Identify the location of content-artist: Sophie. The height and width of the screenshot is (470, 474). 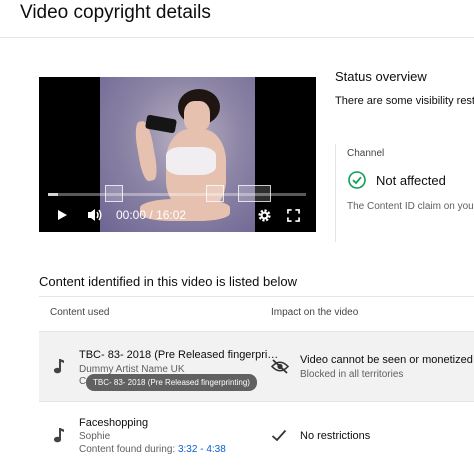
(95, 436).